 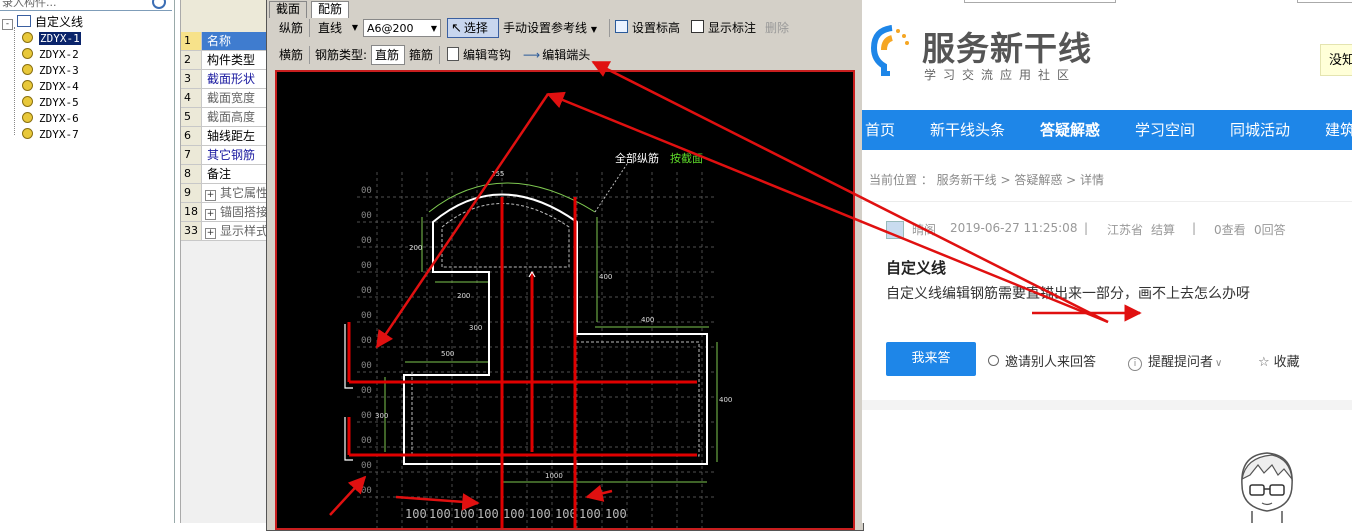 I want to click on edit-end-label: 编辑端头, so click(x=566, y=55).